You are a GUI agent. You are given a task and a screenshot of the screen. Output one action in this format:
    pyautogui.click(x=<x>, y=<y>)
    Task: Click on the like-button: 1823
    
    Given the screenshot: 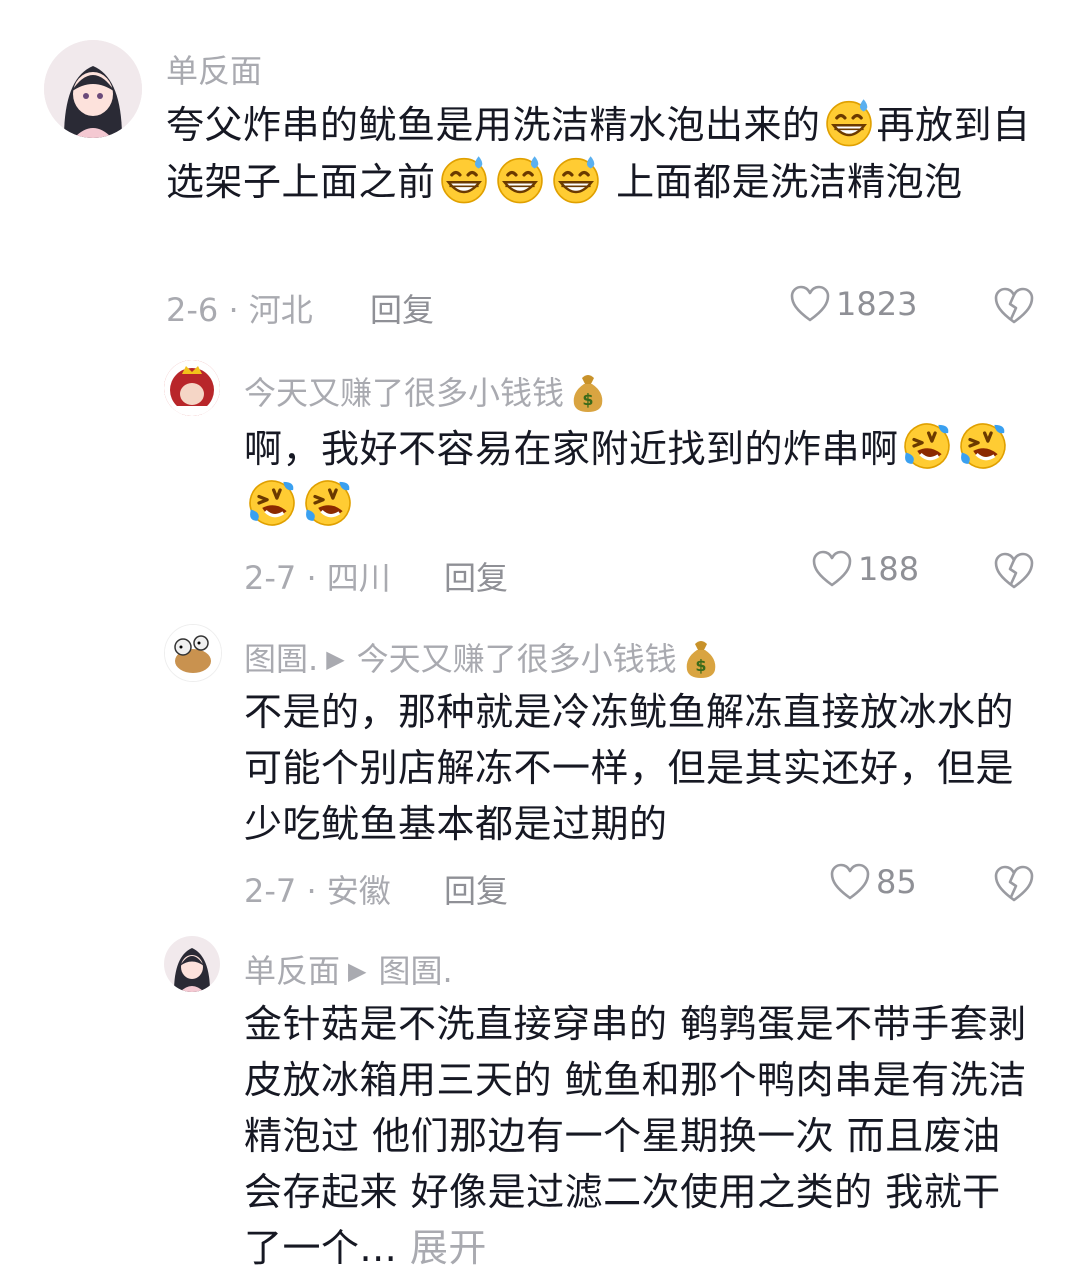 What is the action you would take?
    pyautogui.click(x=853, y=304)
    